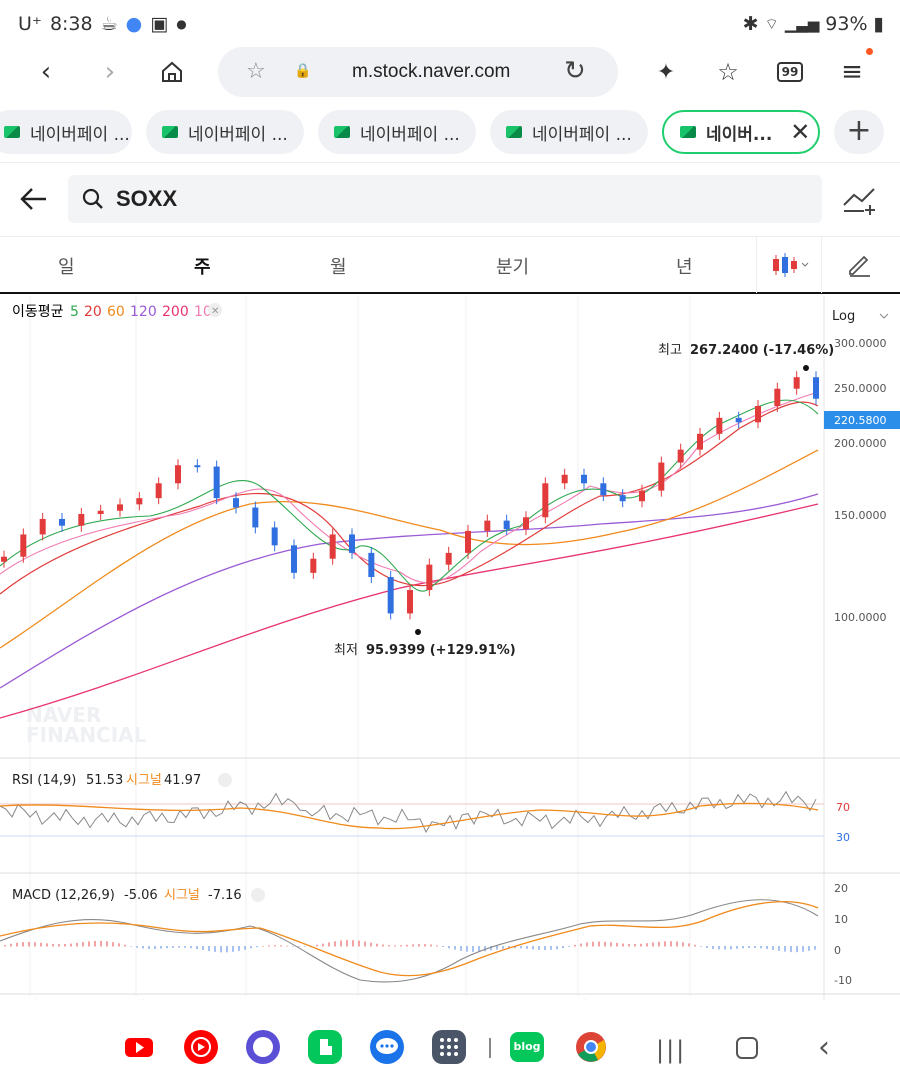 The height and width of the screenshot is (1081, 900). I want to click on bookmarks-icon: ☆, so click(728, 72).